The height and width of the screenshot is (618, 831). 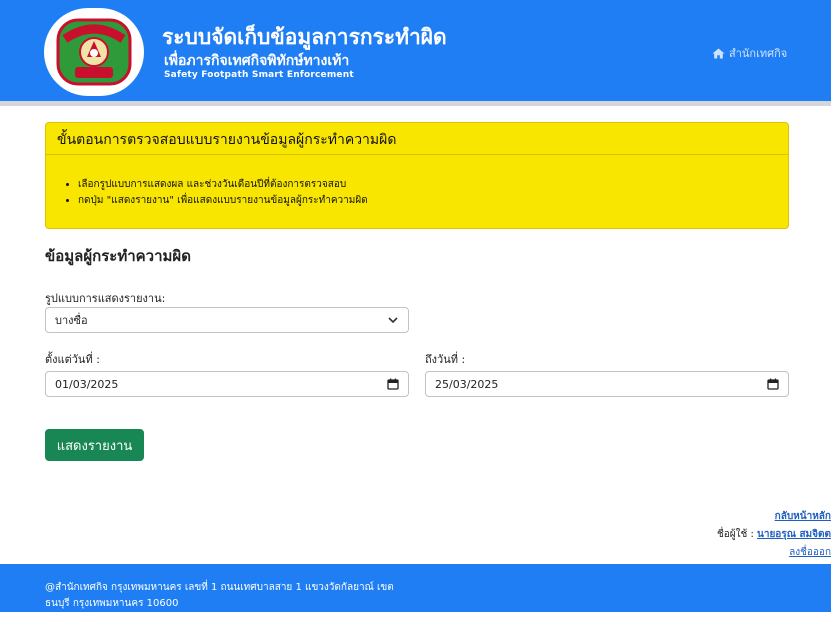 I want to click on report-type-value: บางซื่อ, so click(x=71, y=320).